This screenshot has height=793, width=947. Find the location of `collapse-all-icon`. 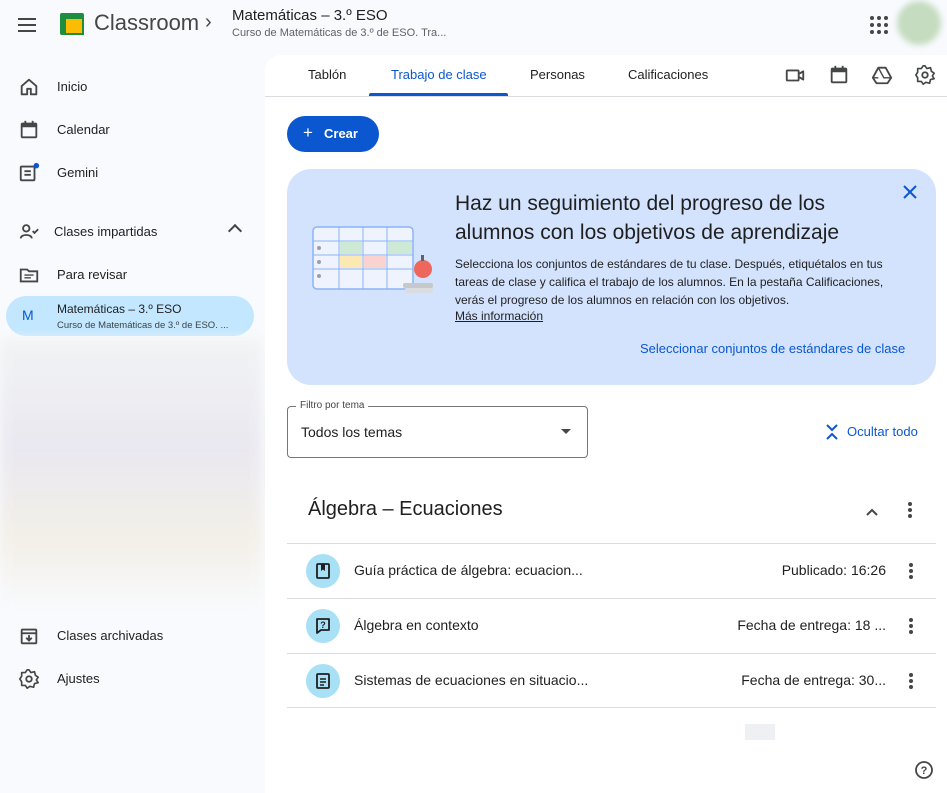

collapse-all-icon is located at coordinates (832, 432).